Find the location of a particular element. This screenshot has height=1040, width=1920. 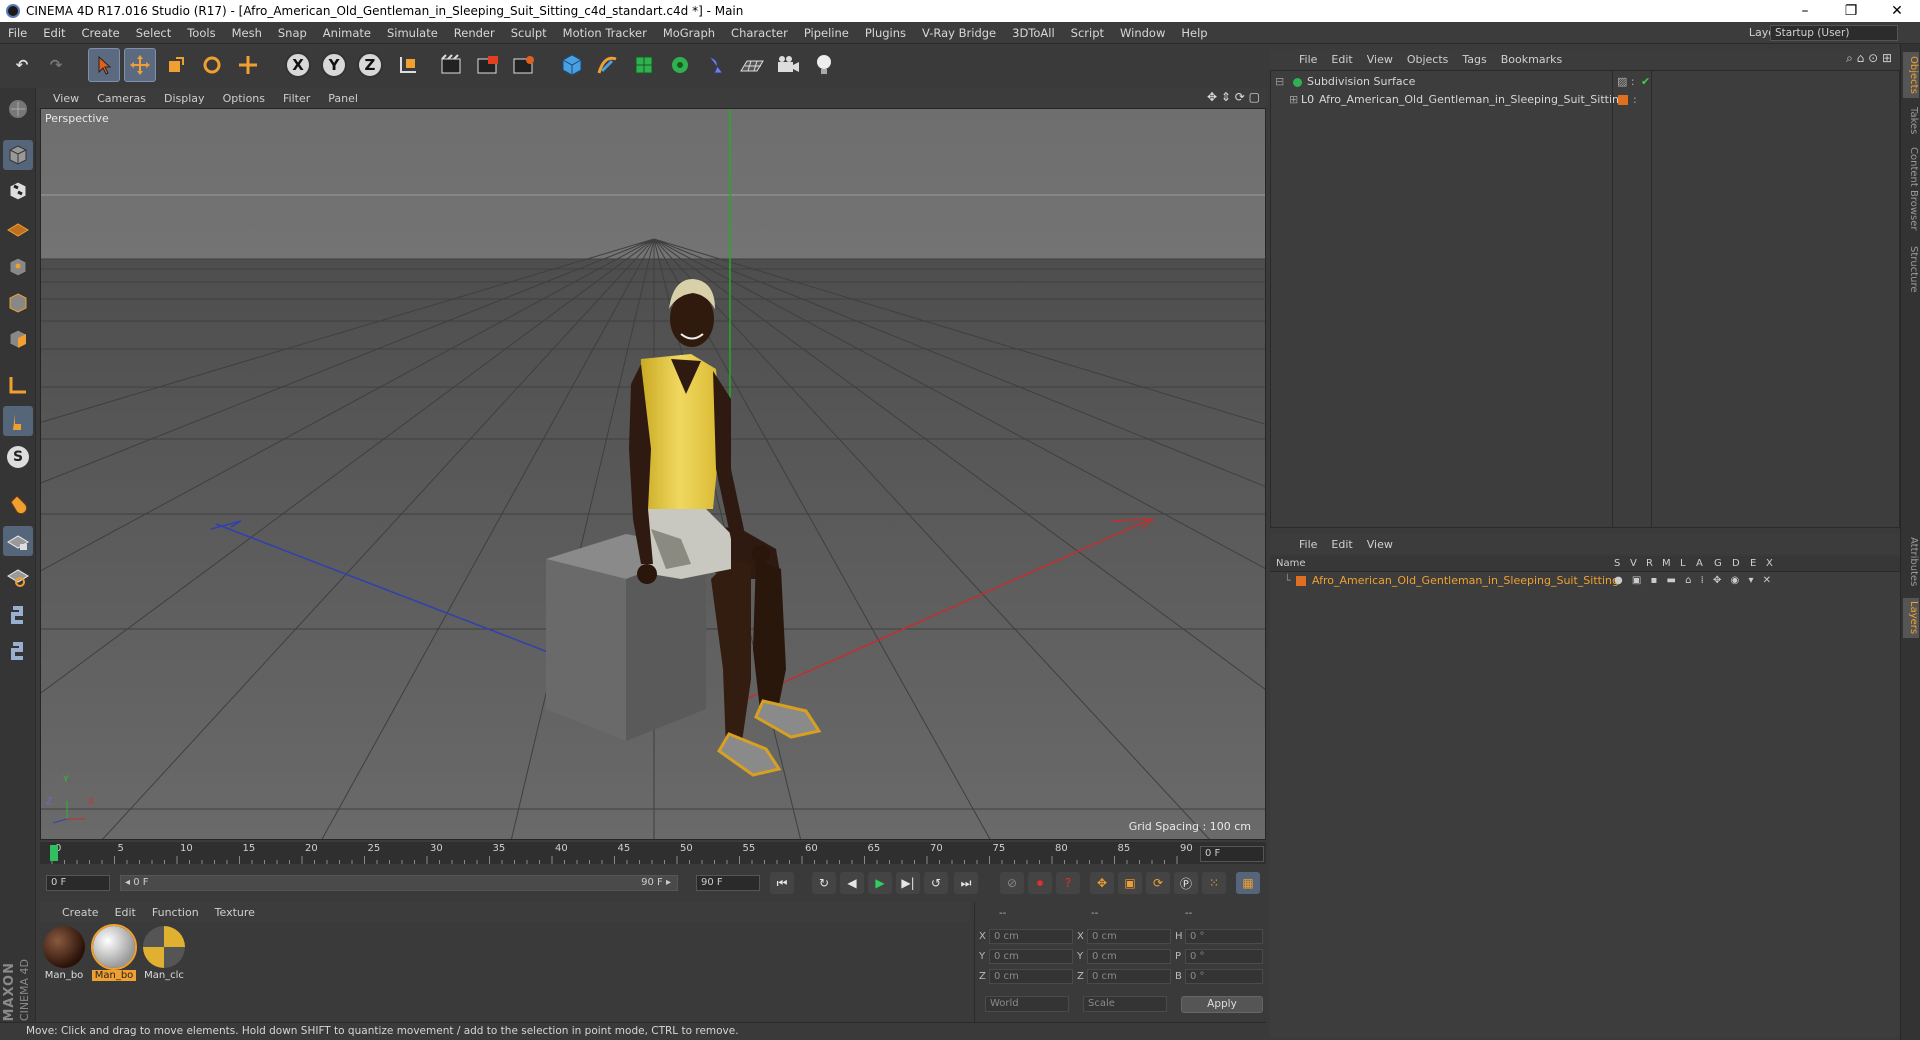

next-frame-icon: ▶| is located at coordinates (908, 883).